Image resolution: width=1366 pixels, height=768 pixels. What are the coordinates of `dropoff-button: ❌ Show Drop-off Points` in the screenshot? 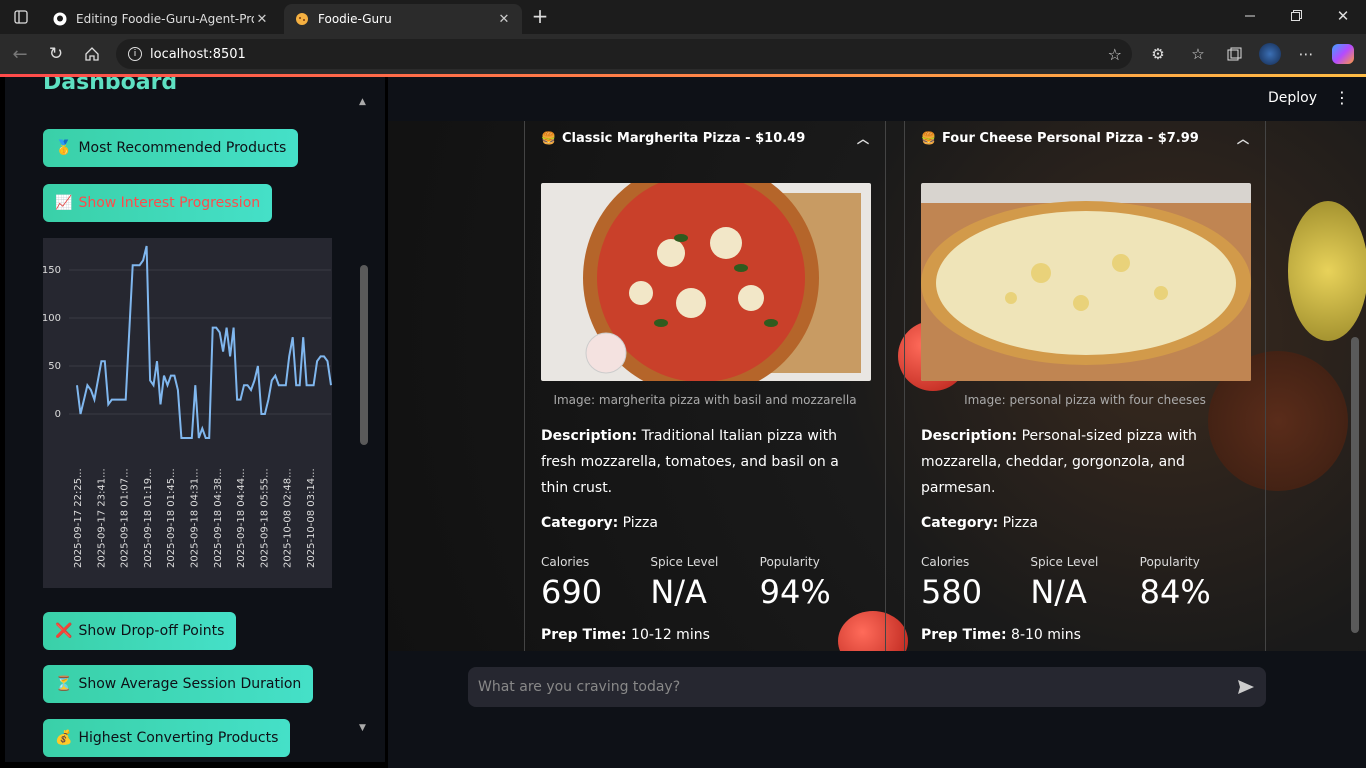 It's located at (140, 631).